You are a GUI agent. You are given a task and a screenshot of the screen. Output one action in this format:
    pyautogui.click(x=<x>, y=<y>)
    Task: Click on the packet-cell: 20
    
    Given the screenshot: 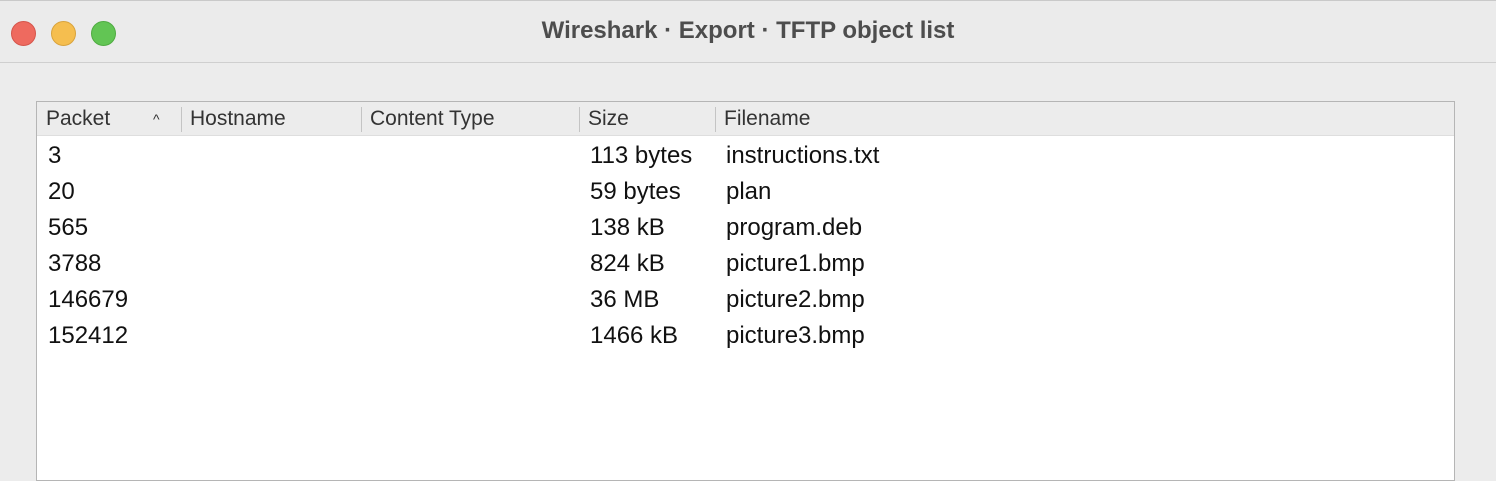 What is the action you would take?
    pyautogui.click(x=61, y=191)
    